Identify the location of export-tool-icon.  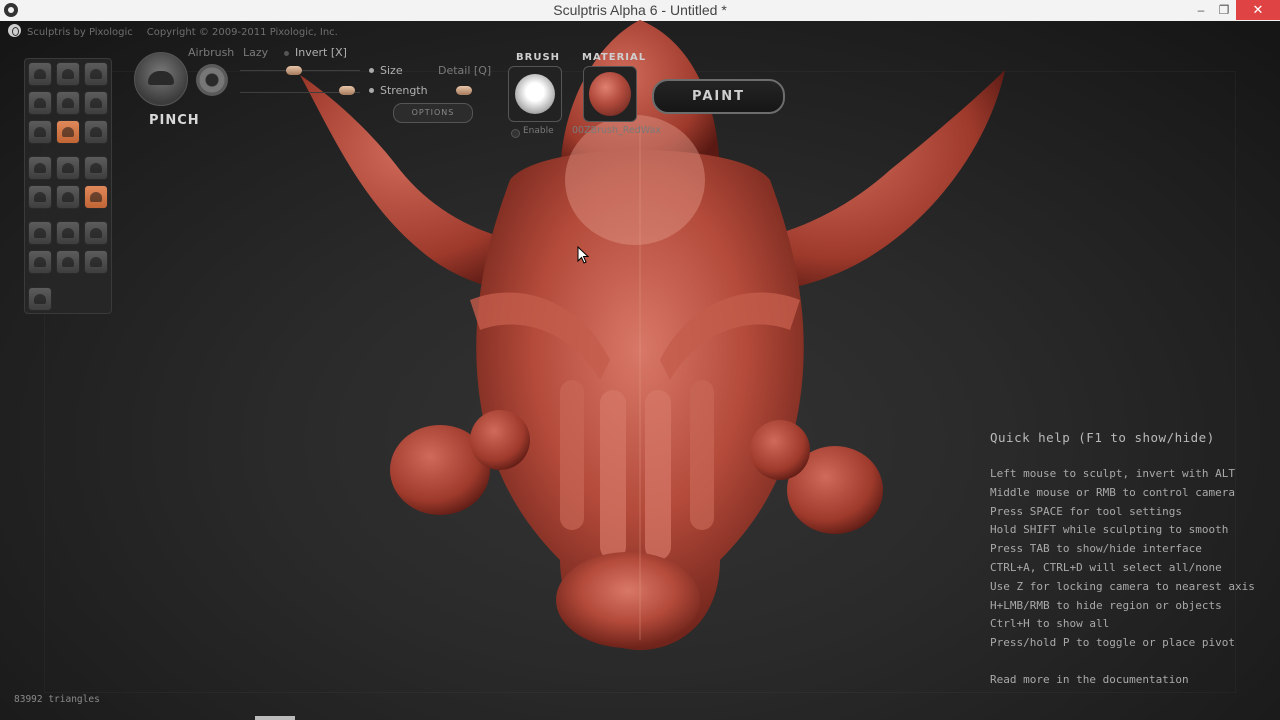
(40, 262).